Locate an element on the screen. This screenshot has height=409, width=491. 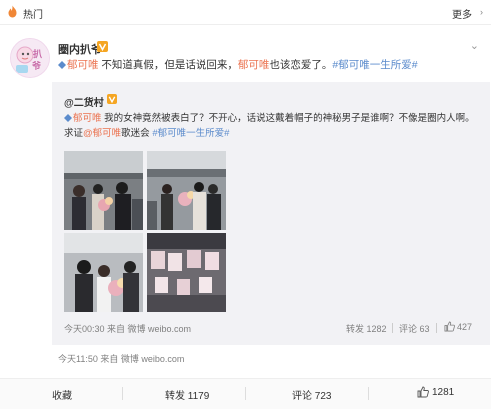
chevron-down-icon: ⌄ is located at coordinates (474, 45).